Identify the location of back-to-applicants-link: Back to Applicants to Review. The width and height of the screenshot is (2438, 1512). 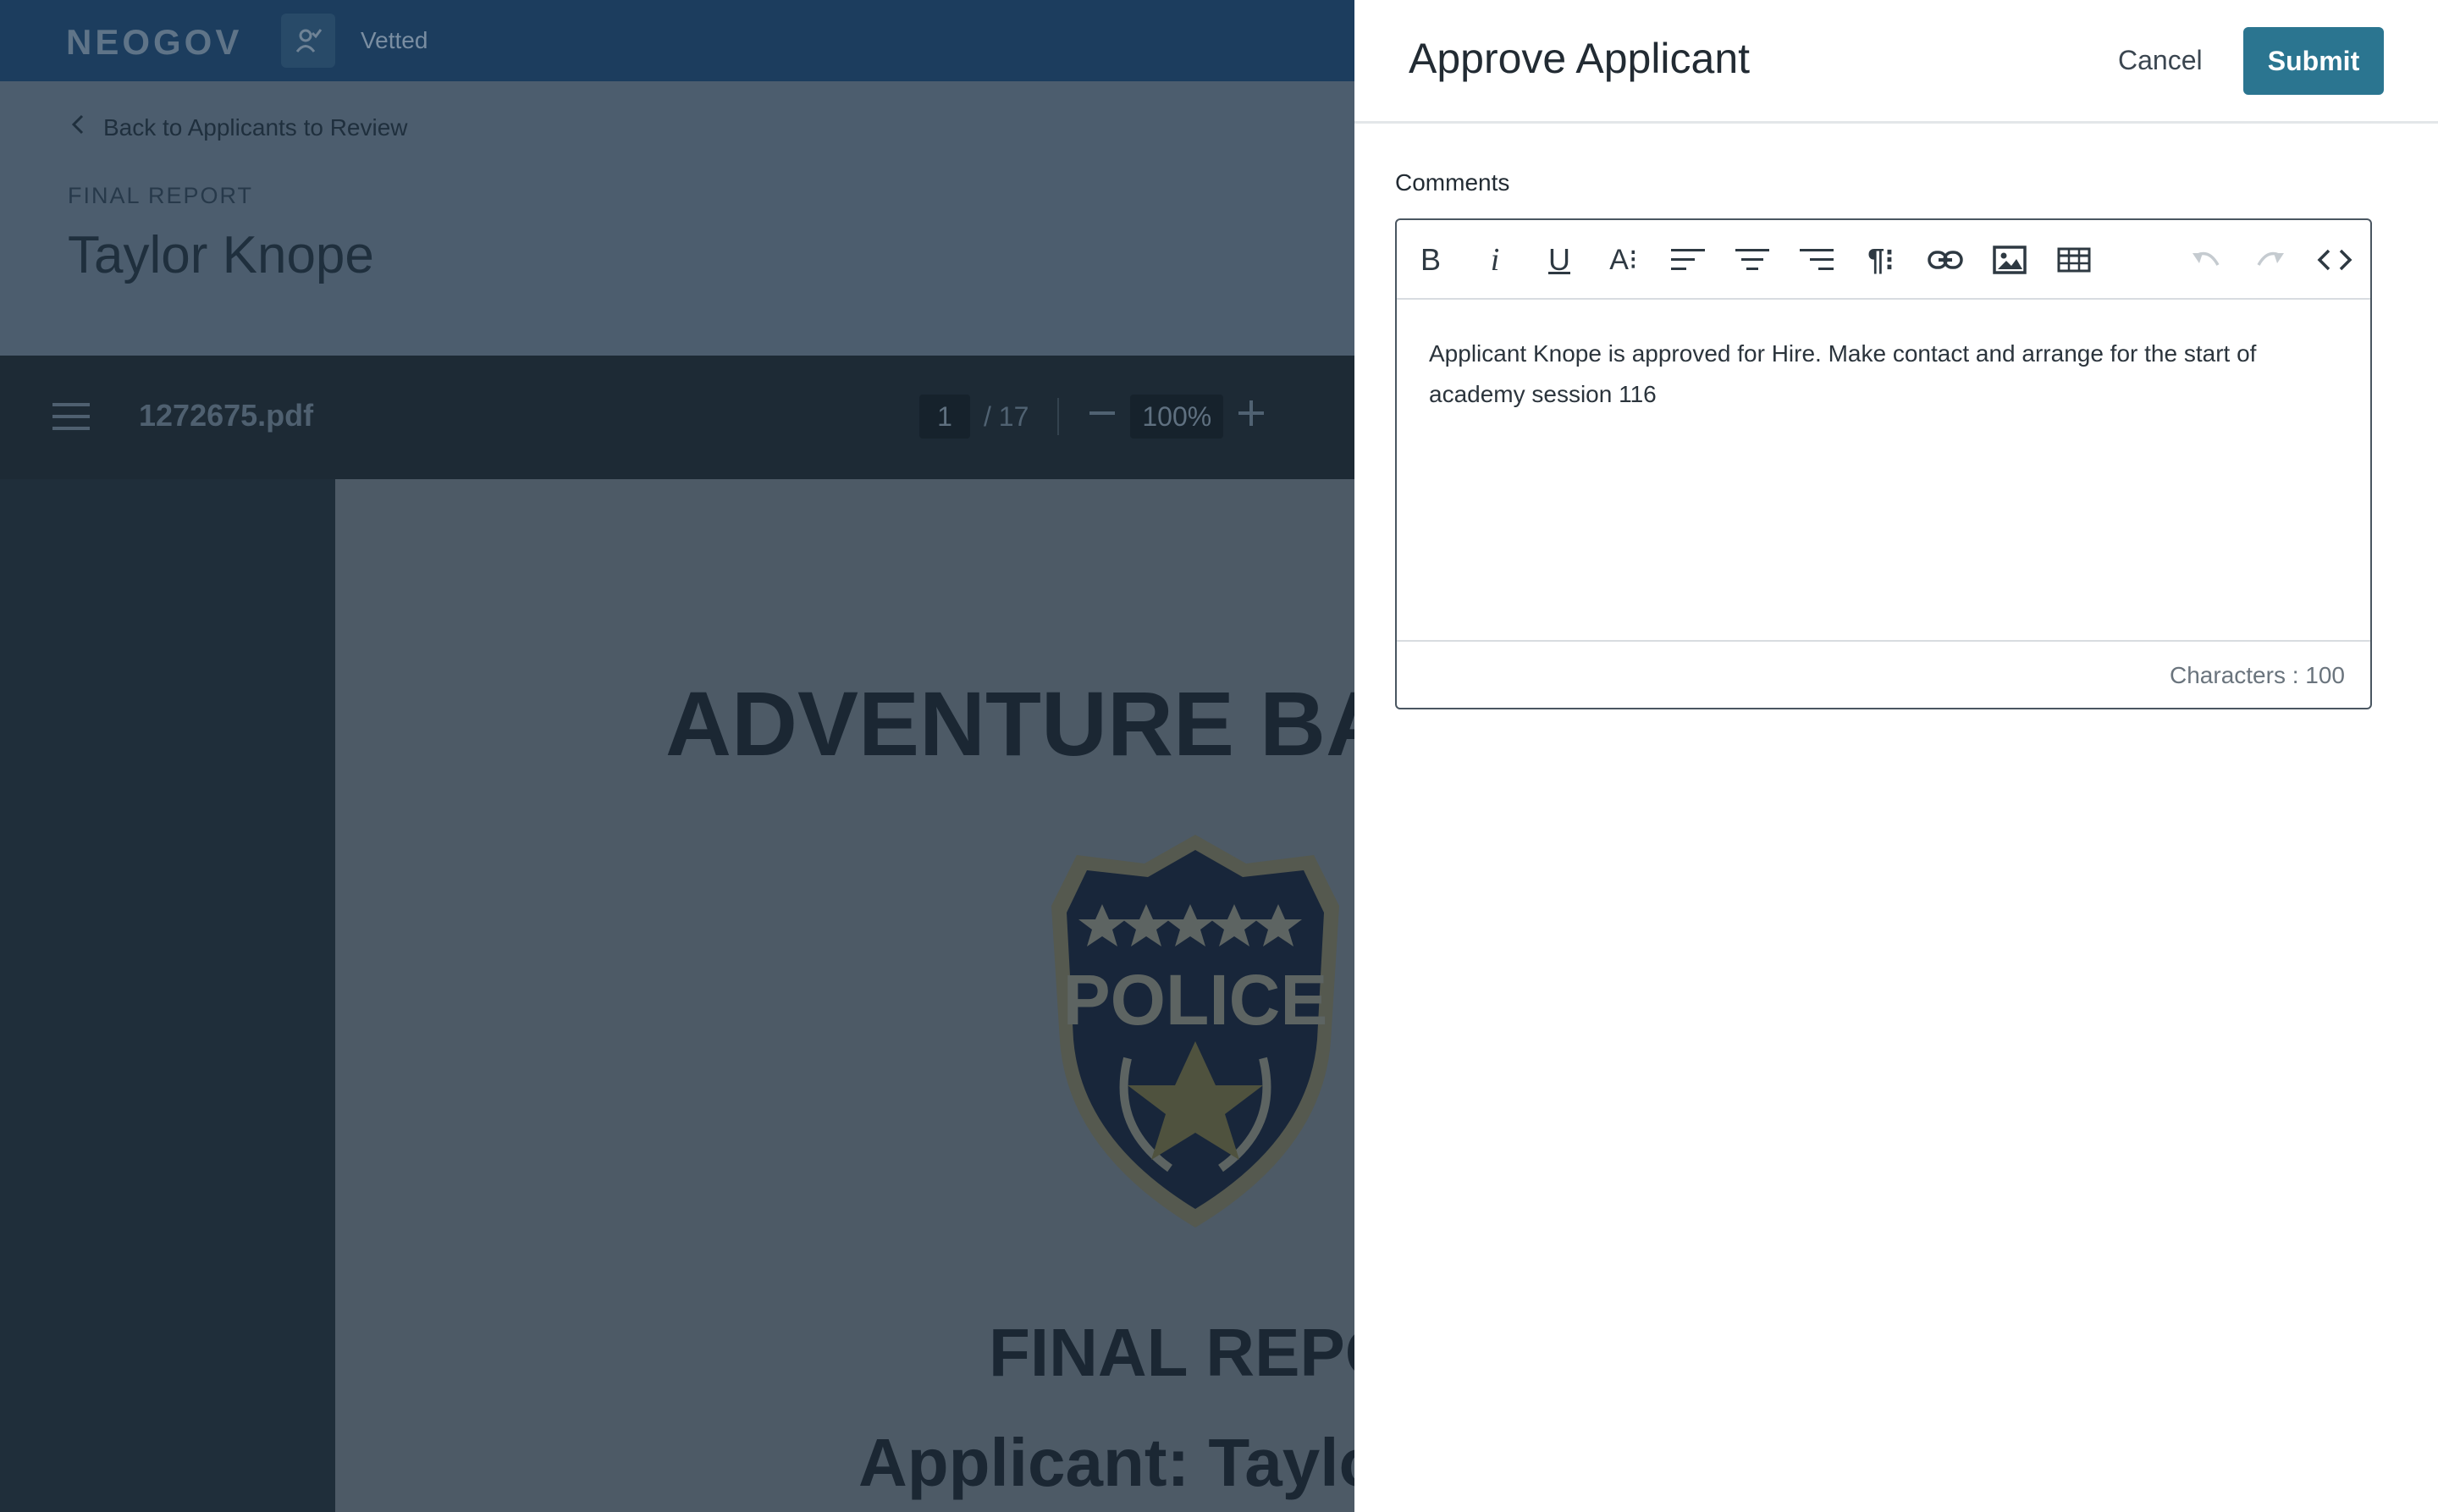
(239, 127).